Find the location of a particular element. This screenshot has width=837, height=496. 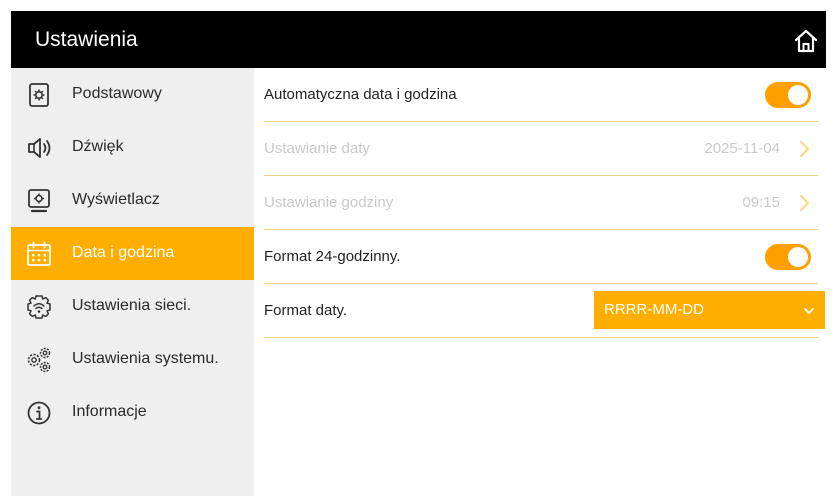

basic-settings-icon is located at coordinates (39, 95).